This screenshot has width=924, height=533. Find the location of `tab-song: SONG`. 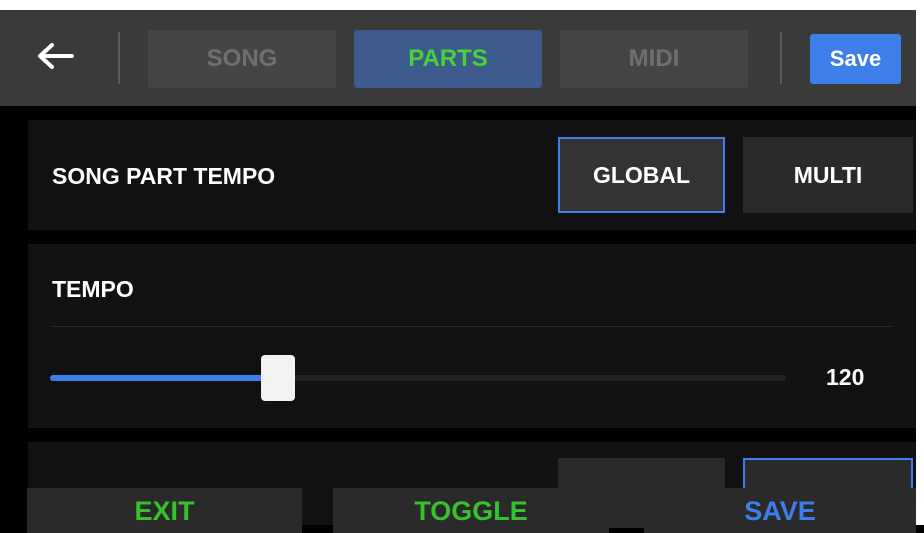

tab-song: SONG is located at coordinates (242, 59).